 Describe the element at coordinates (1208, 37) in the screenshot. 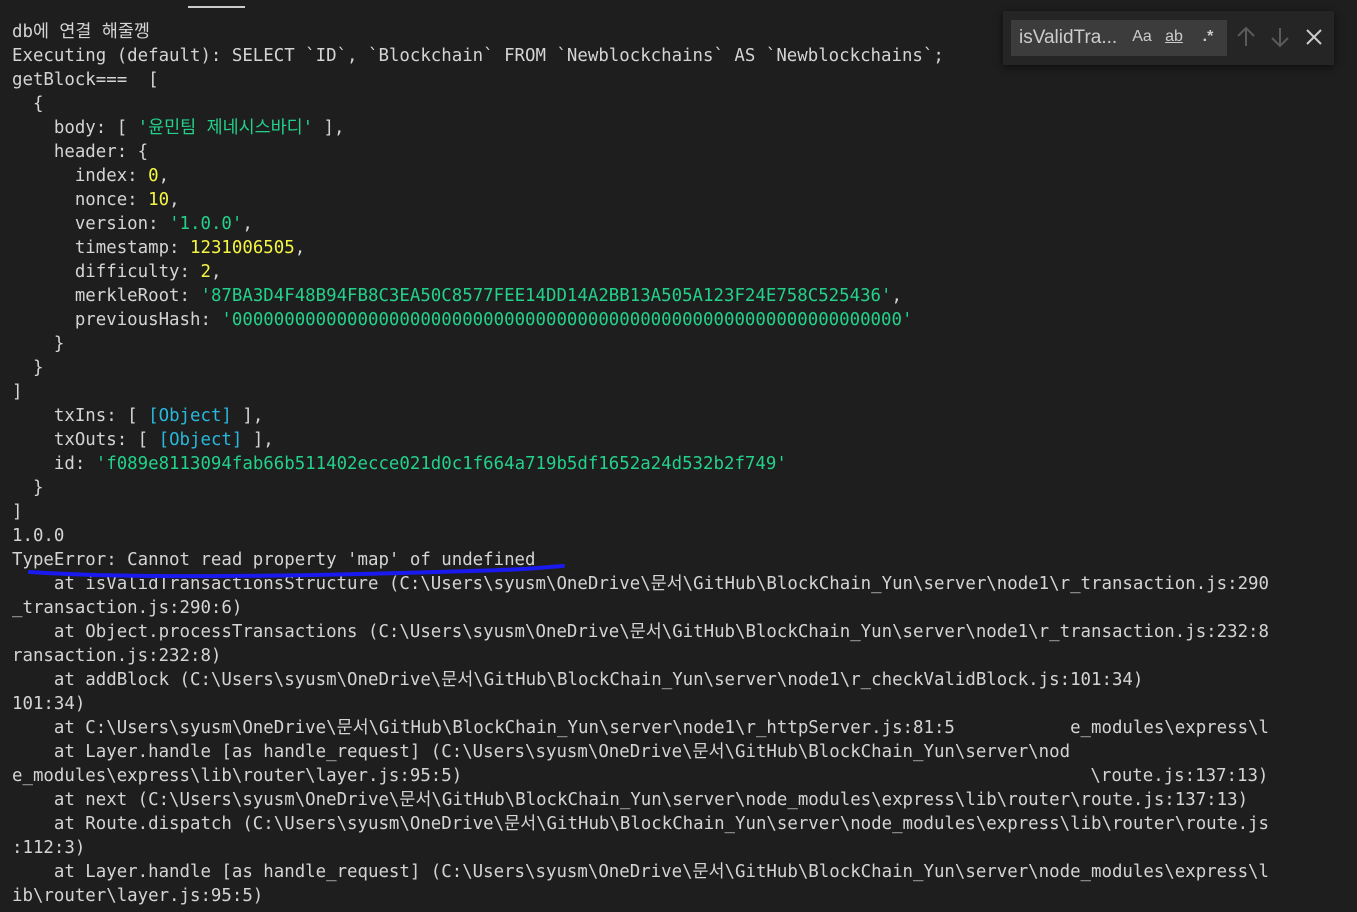

I see `regex-toggle: .*` at that location.